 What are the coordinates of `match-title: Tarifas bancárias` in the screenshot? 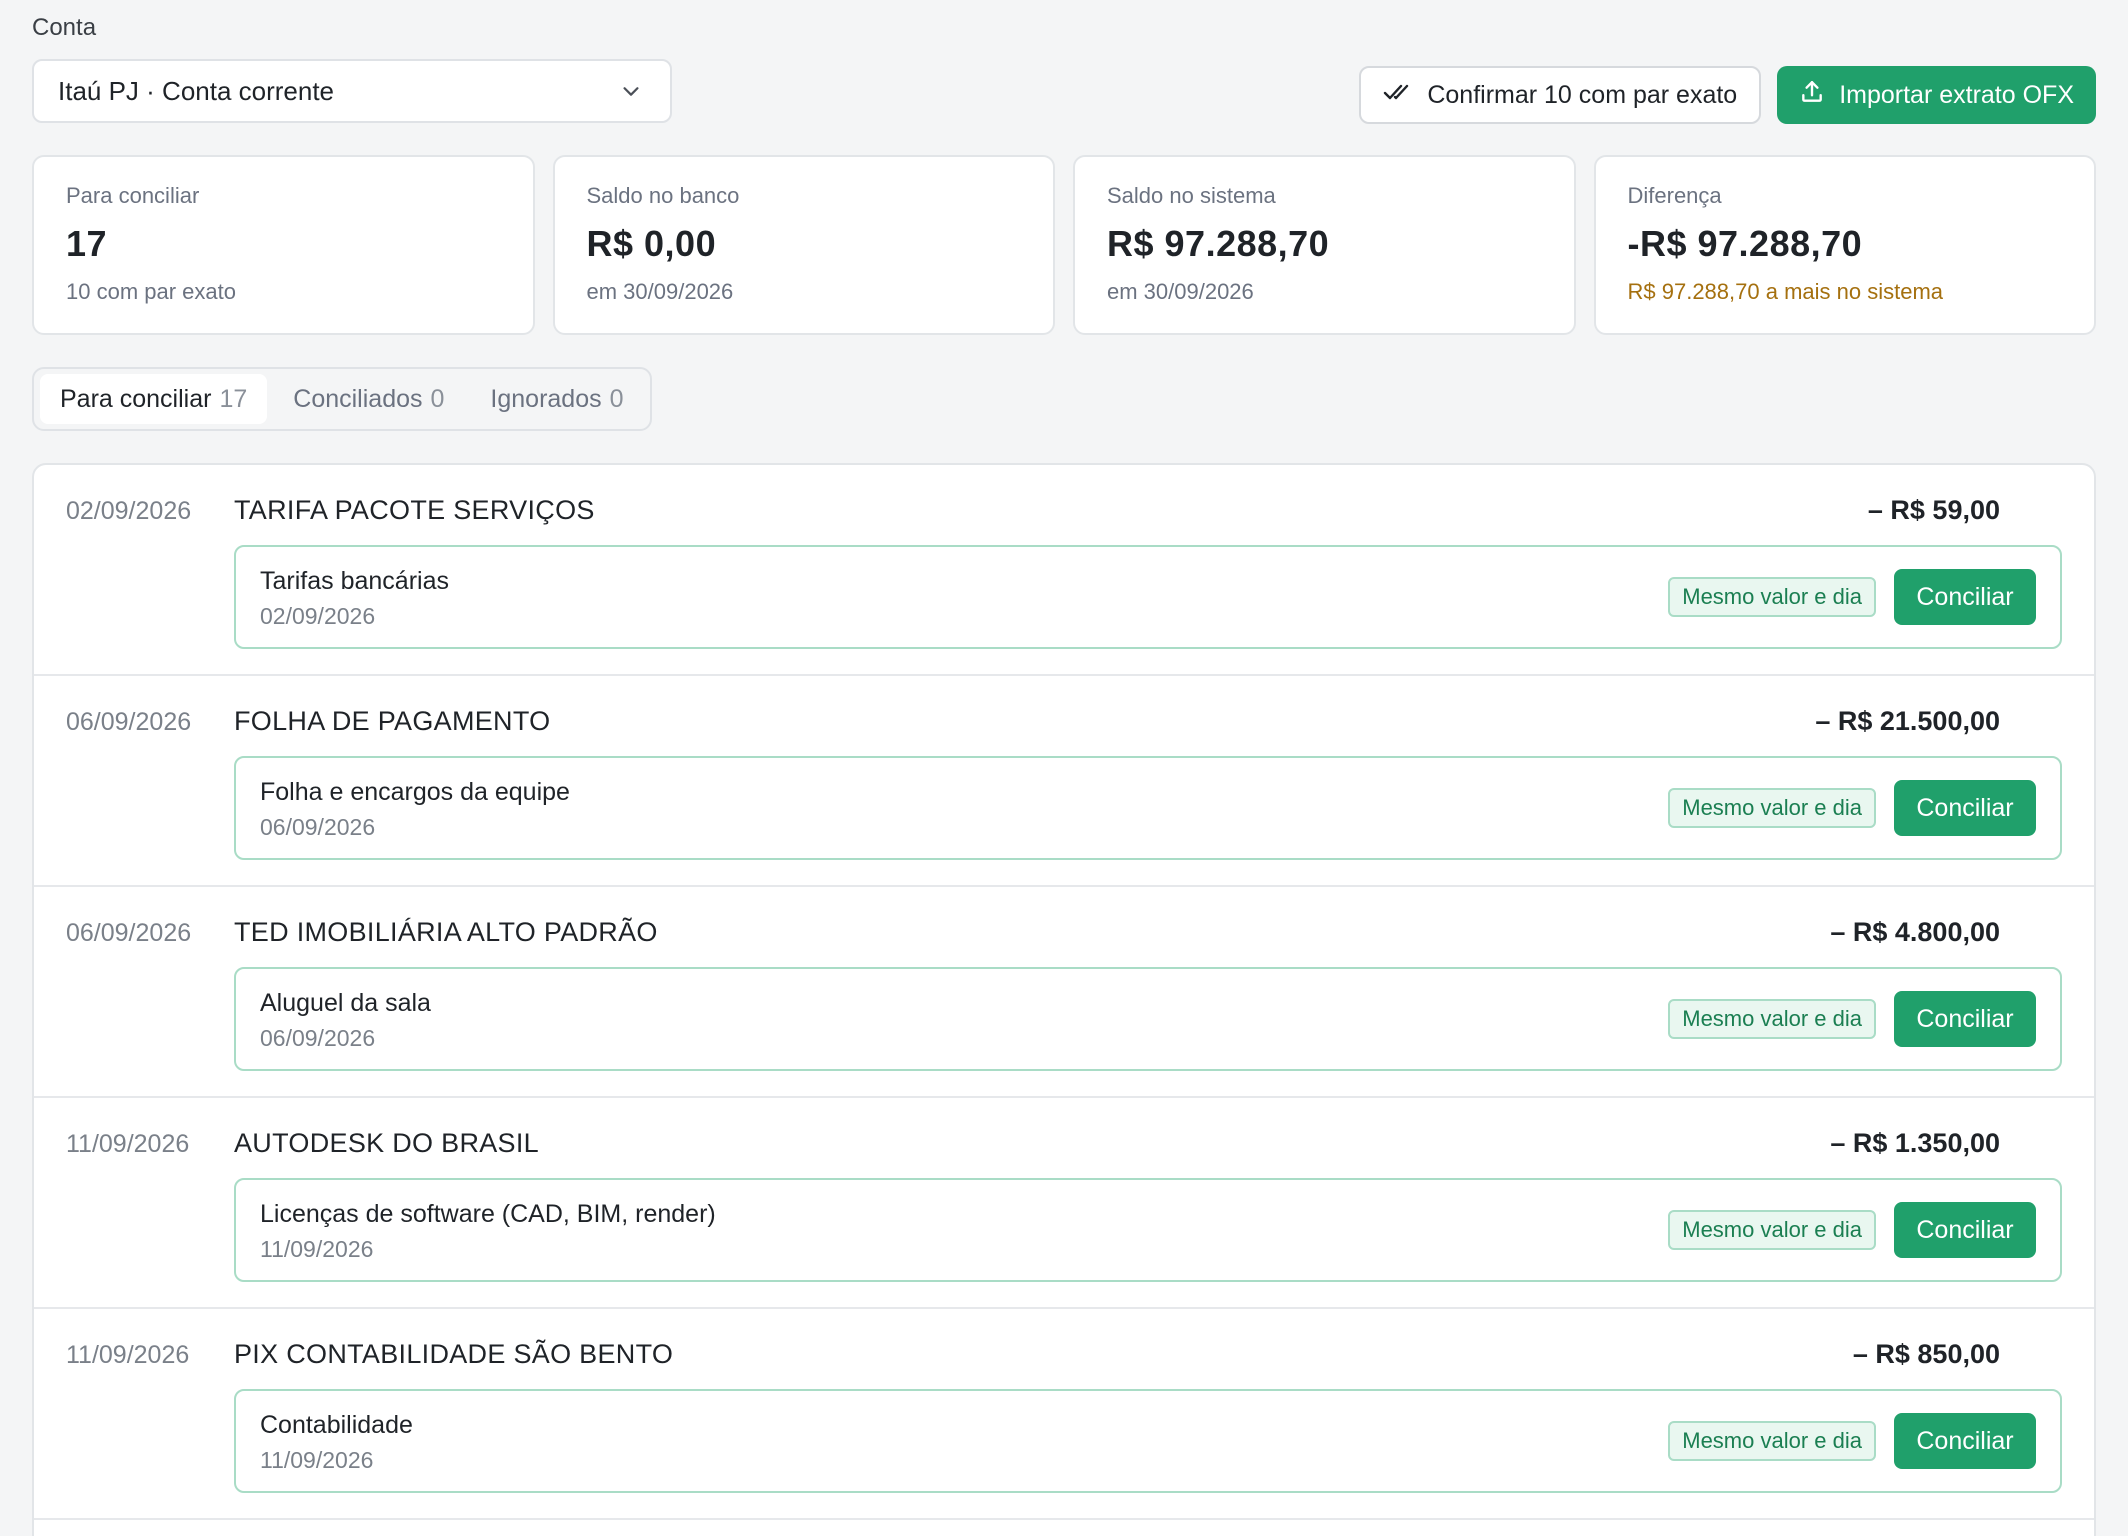 It's located at (354, 581).